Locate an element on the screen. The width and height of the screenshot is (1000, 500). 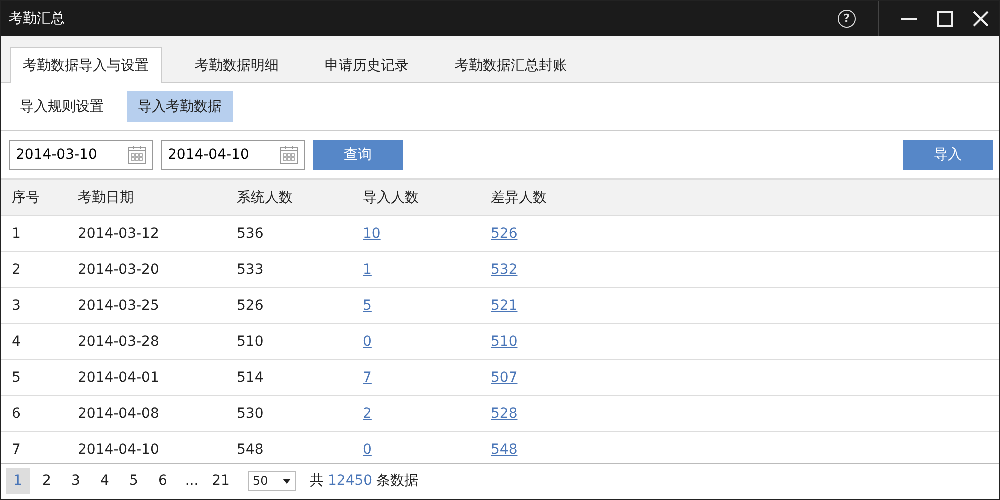
end-date-field: 2014-04-10 is located at coordinates (233, 155).